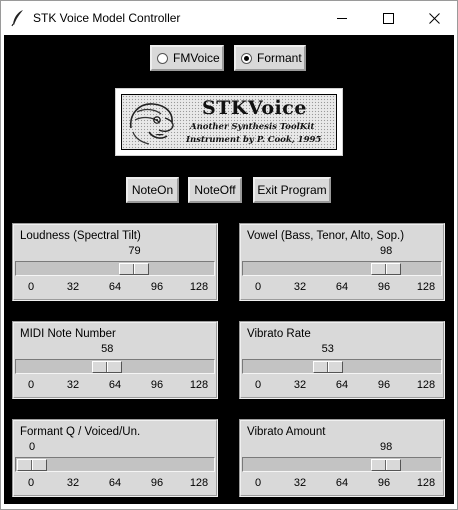  What do you see at coordinates (279, 334) in the screenshot?
I see `slider-label: Vibrato Rate` at bounding box center [279, 334].